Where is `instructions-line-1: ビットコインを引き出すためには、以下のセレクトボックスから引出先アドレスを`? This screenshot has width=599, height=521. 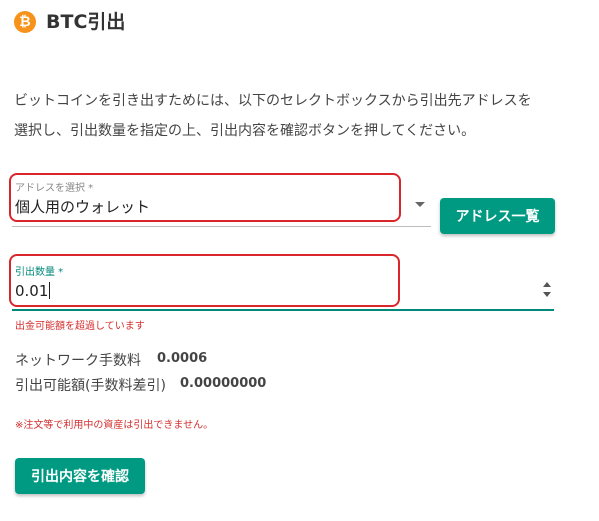
instructions-line-1: ビットコインを引き出すためには、以下のセレクトボックスから引出先アドレスを is located at coordinates (273, 101).